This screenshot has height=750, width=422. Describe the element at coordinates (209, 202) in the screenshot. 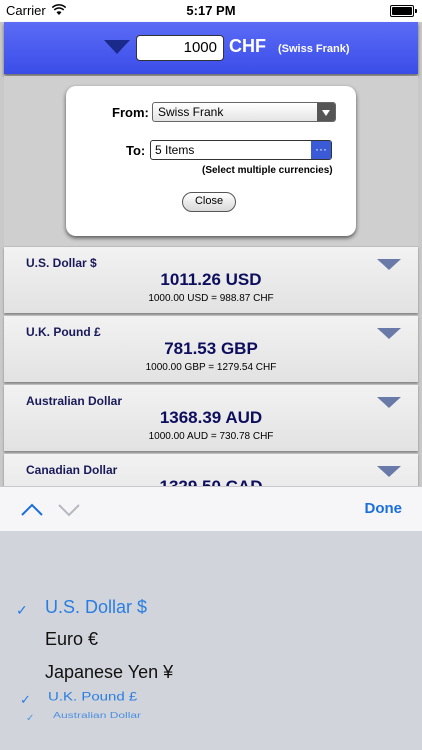

I see `close-button: Close` at that location.